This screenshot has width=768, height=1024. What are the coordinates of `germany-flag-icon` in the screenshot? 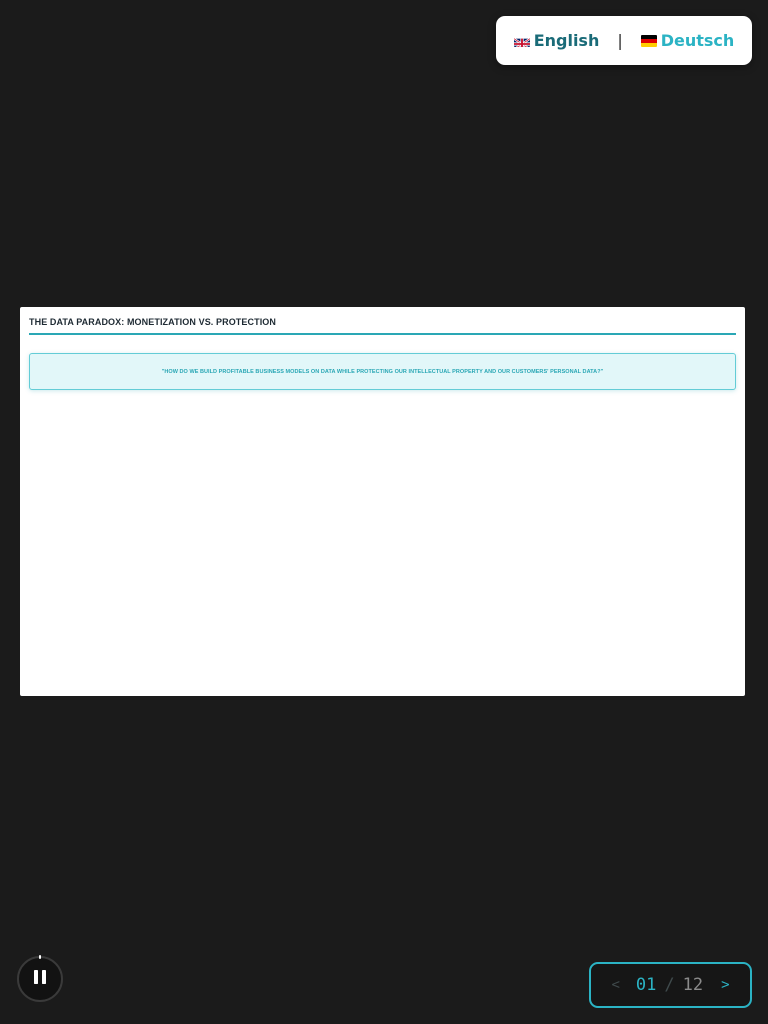 It's located at (648, 40).